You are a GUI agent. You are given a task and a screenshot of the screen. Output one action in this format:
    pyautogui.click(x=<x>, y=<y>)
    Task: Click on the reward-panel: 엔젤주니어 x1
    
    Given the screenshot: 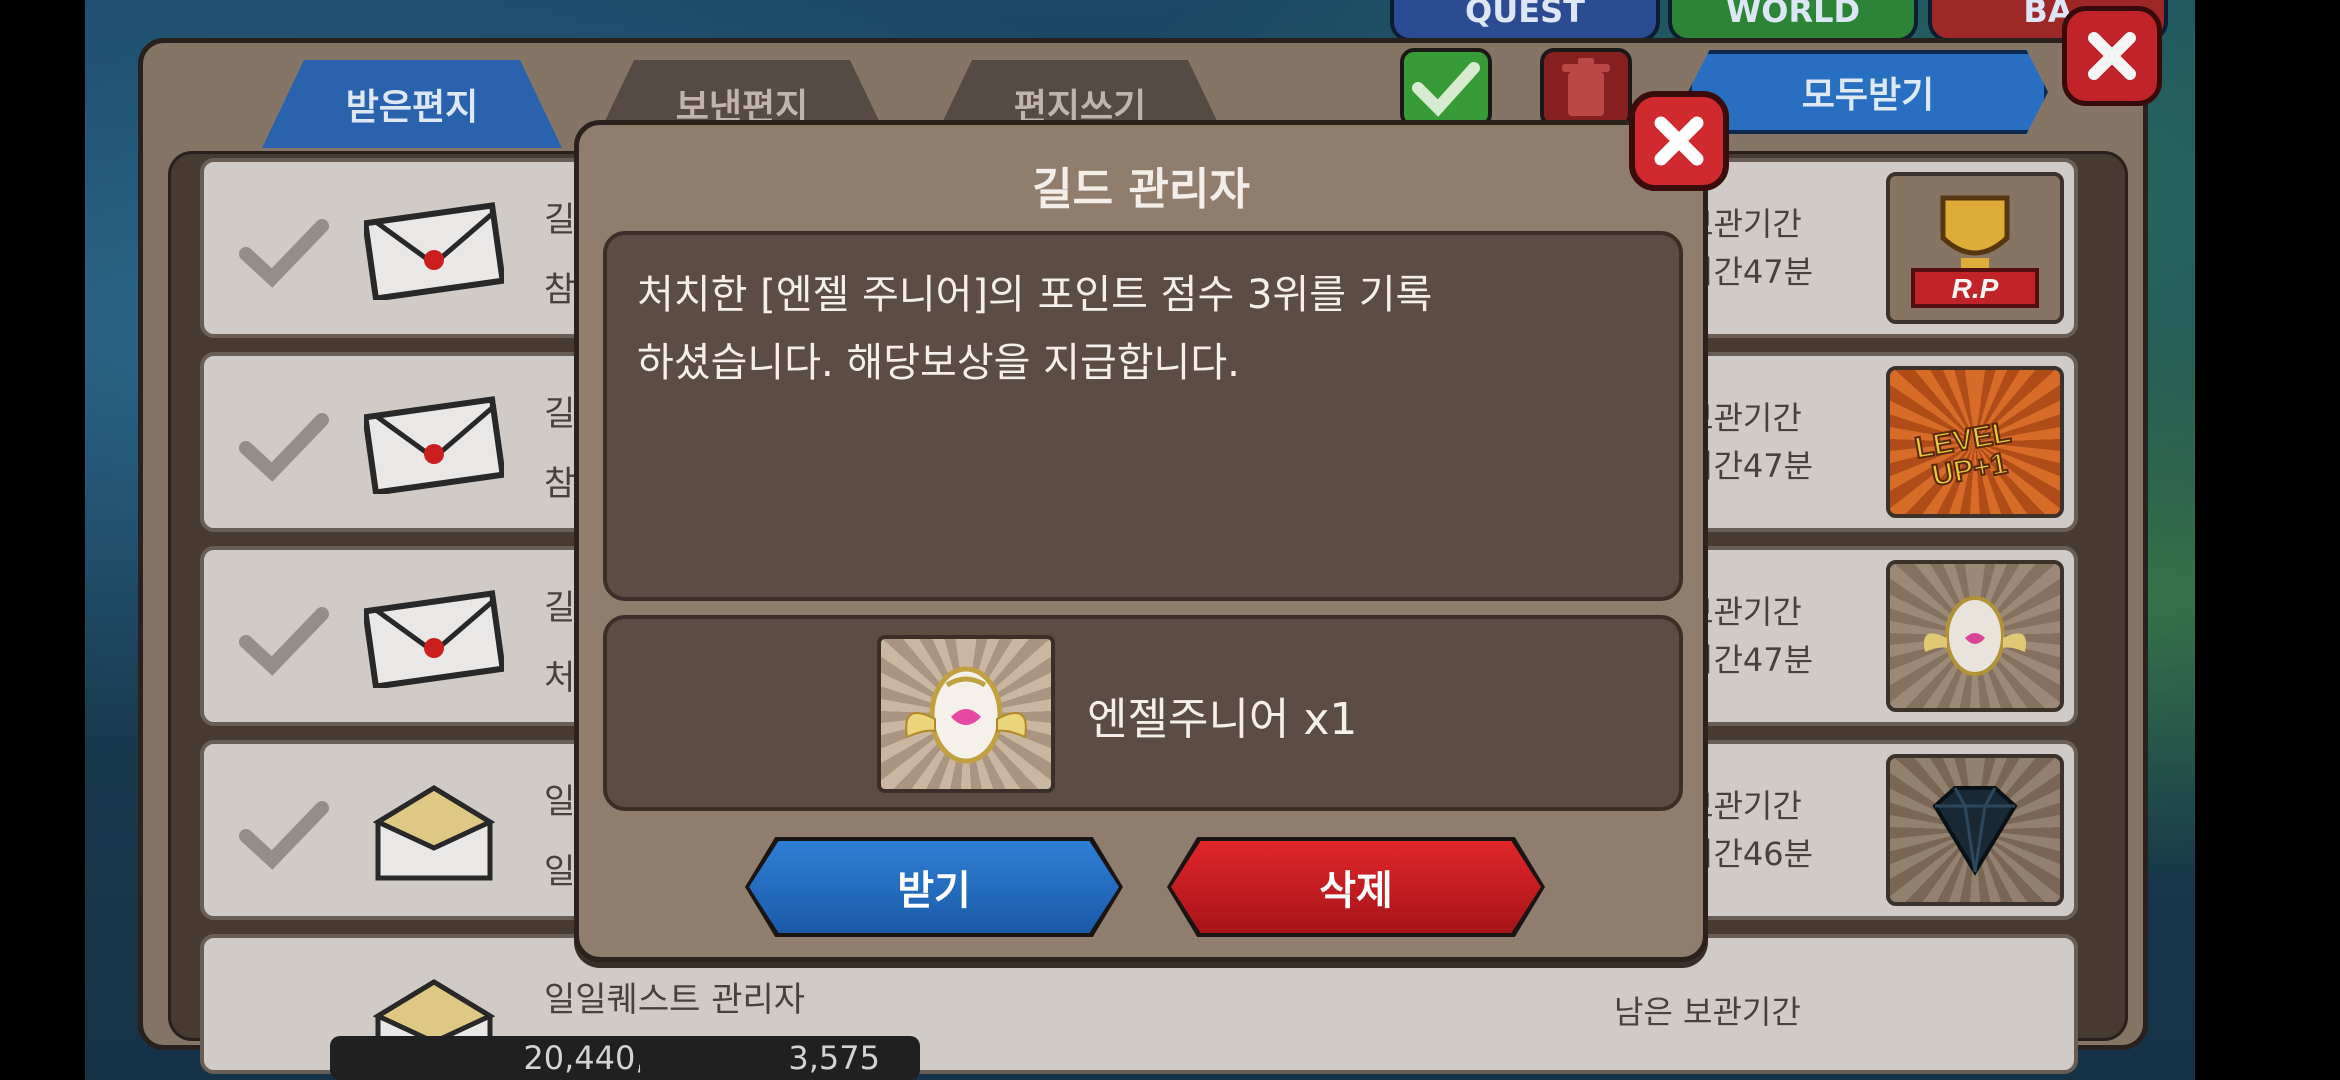 What is the action you would take?
    pyautogui.click(x=1143, y=713)
    